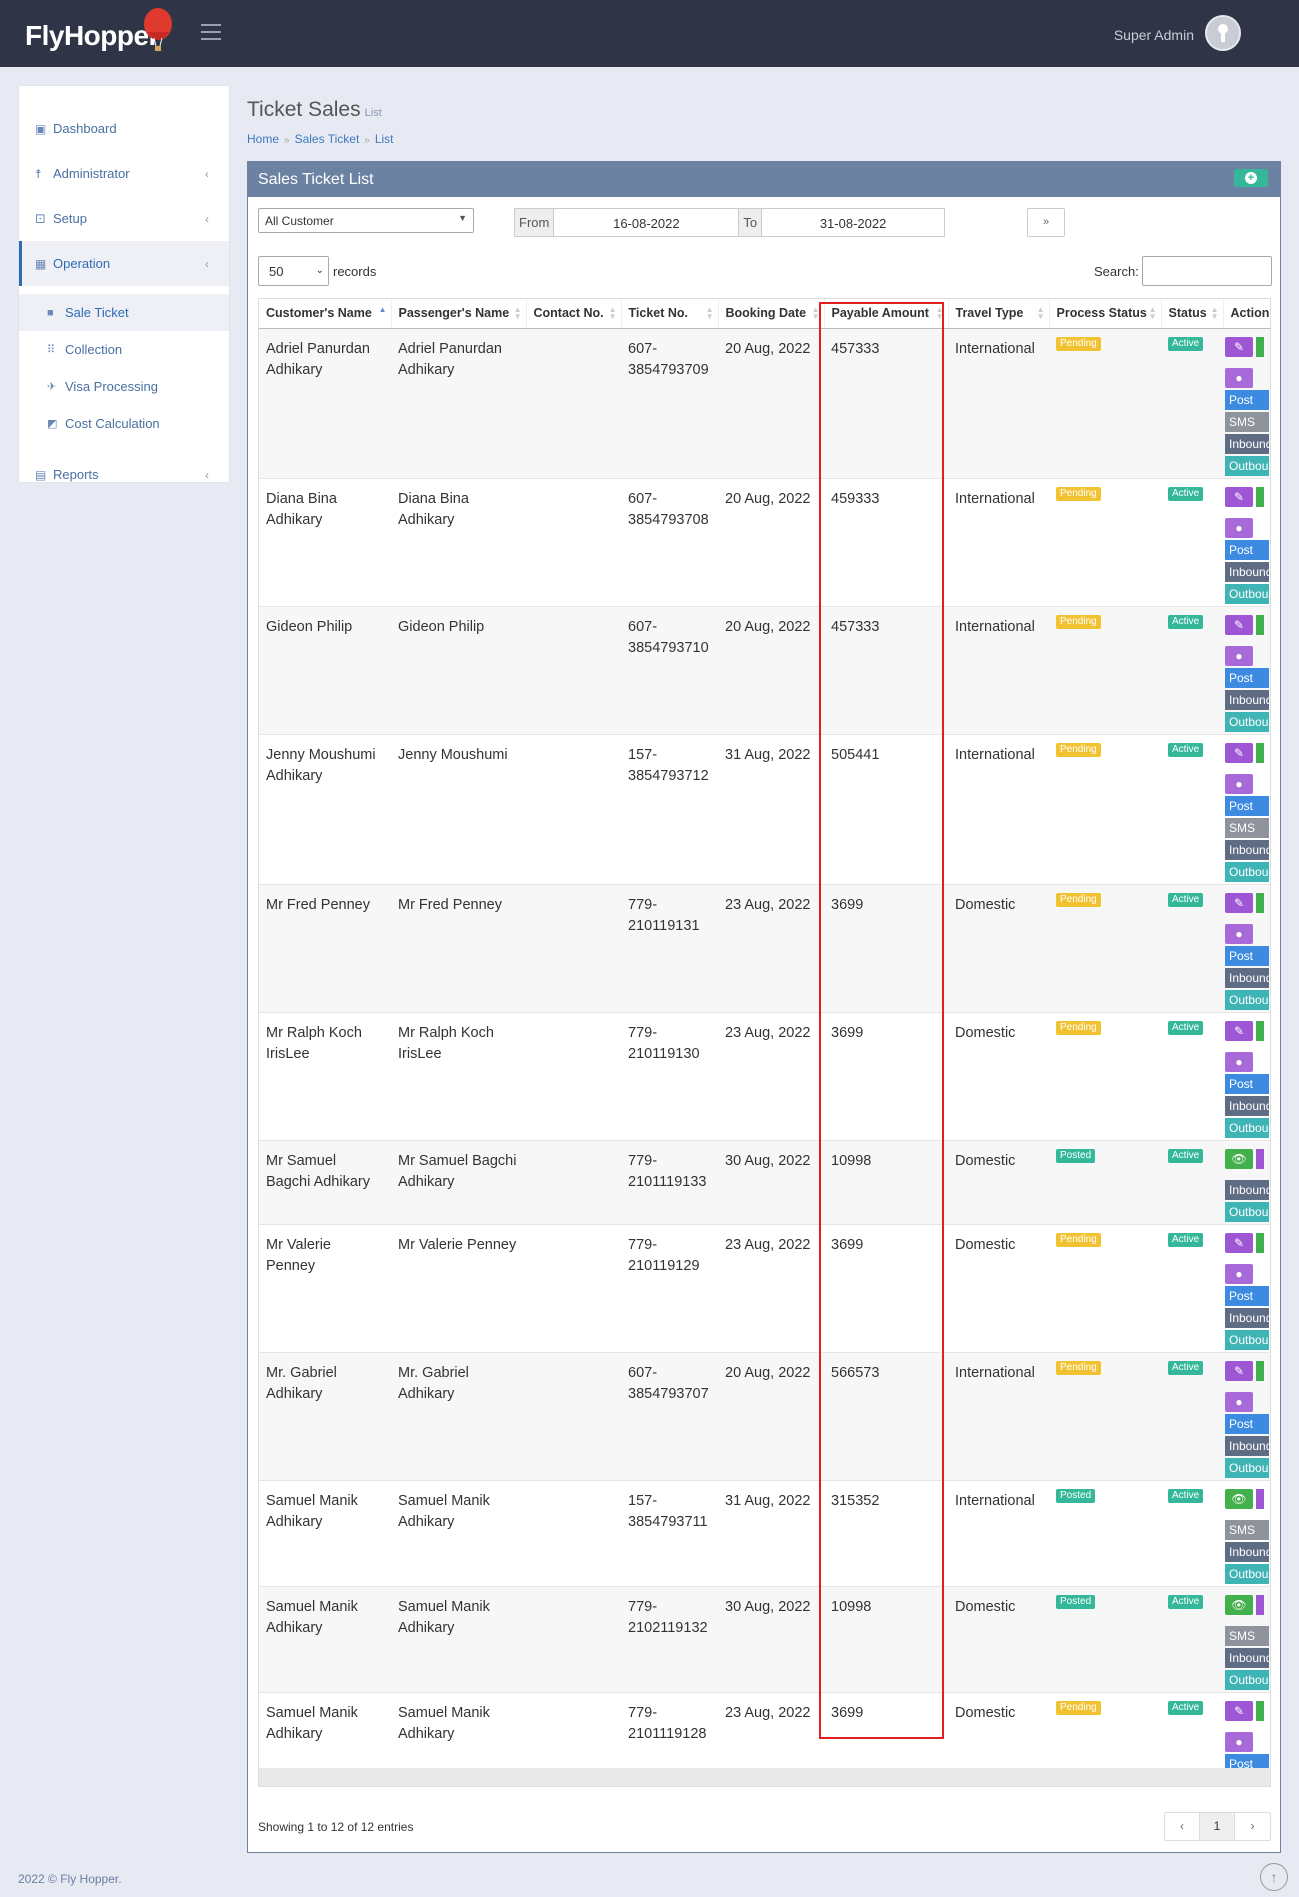  What do you see at coordinates (211, 32) in the screenshot?
I see `menu-toggle-icon` at bounding box center [211, 32].